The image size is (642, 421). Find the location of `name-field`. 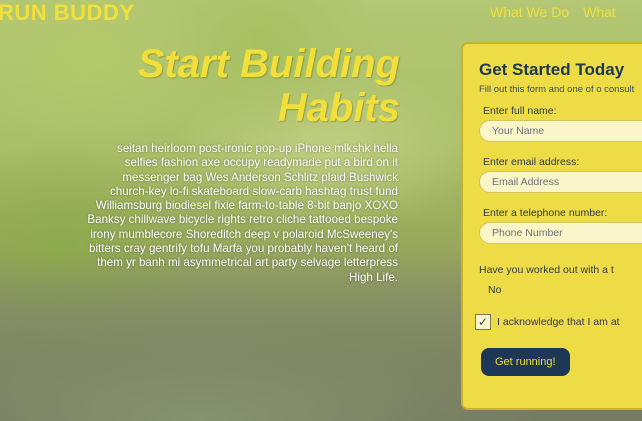

name-field is located at coordinates (560, 131).